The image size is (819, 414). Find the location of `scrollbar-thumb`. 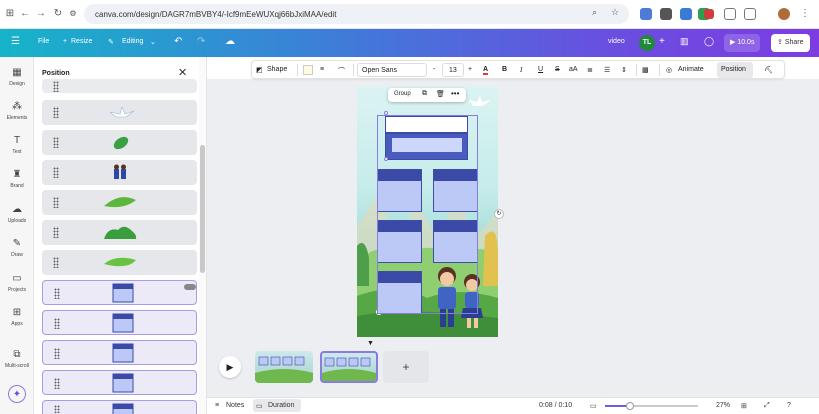

scrollbar-thumb is located at coordinates (202, 209).